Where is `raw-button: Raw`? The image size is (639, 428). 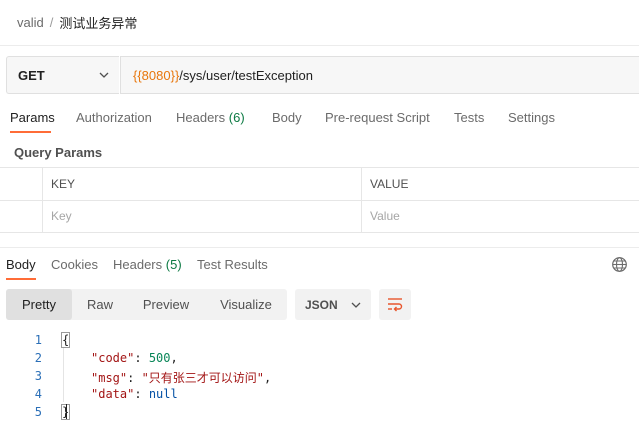 raw-button: Raw is located at coordinates (100, 304).